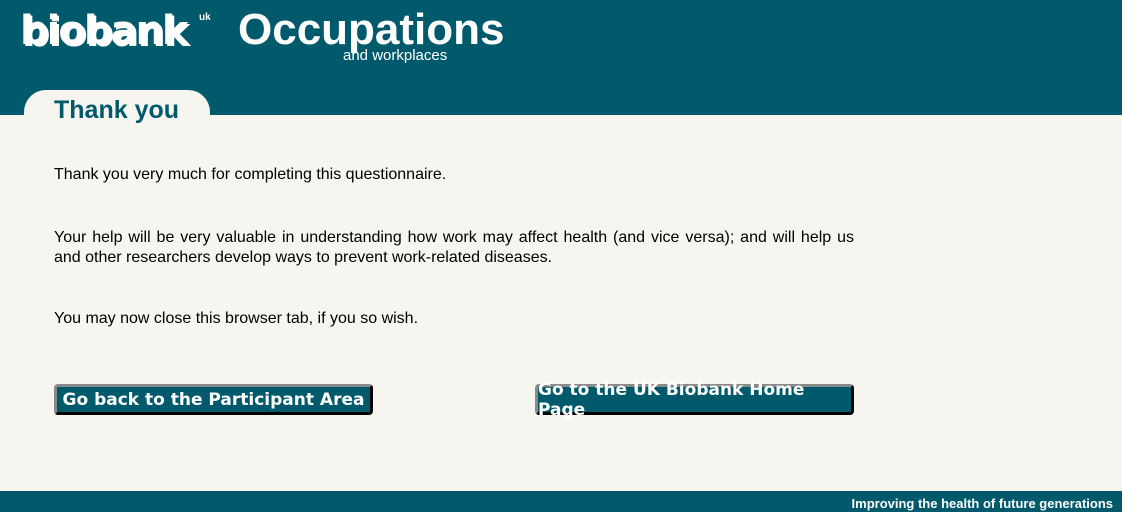 The width and height of the screenshot is (1122, 512). I want to click on home-page-button: Go to the UK Biobank Home Page, so click(694, 400).